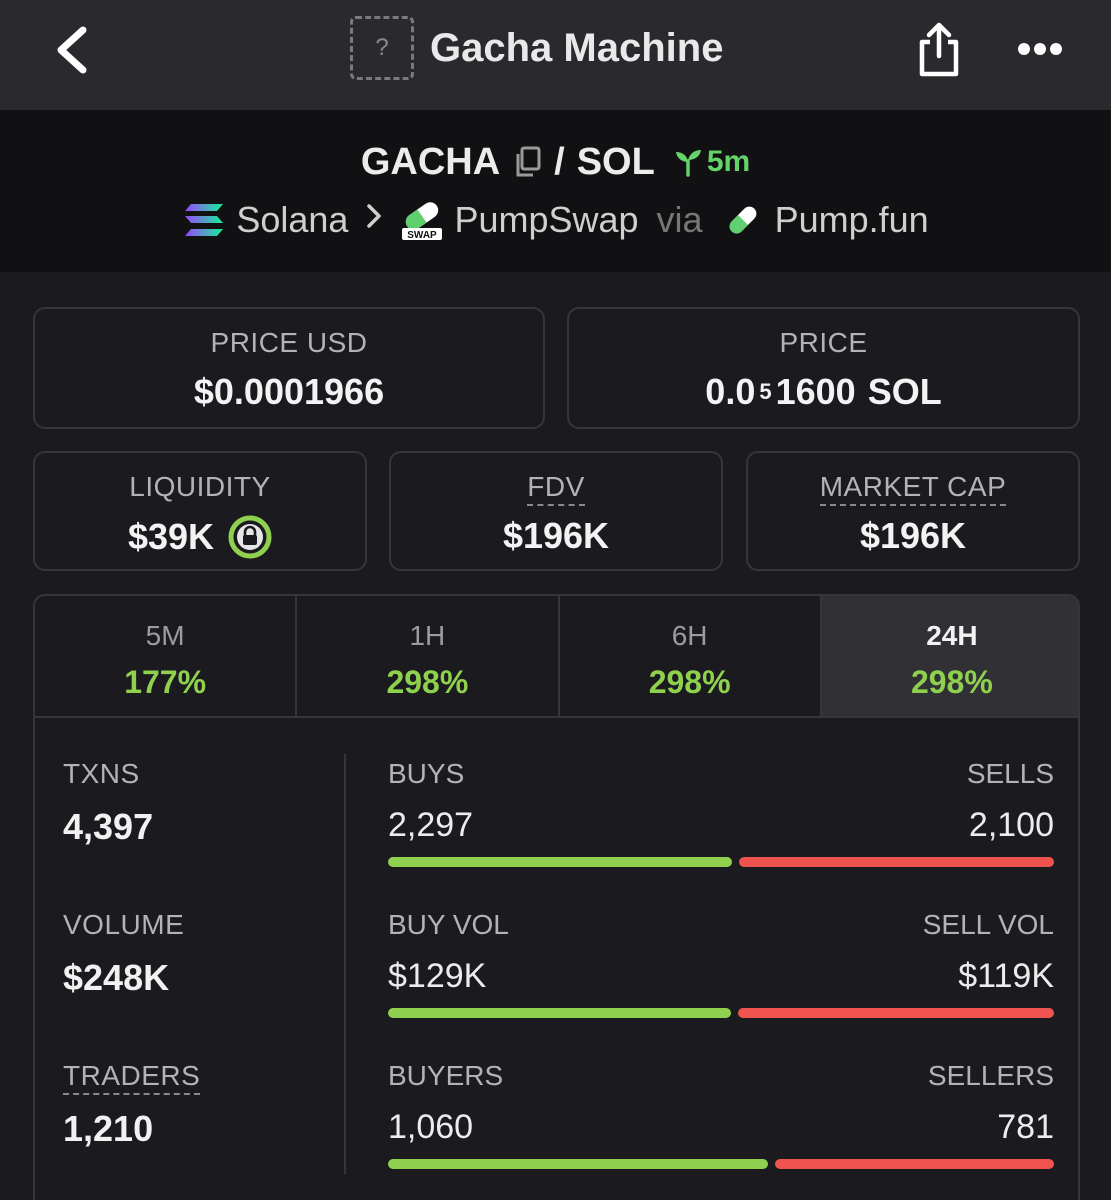 This screenshot has height=1200, width=1111. I want to click on pumpswap-badge-text: SWAP, so click(423, 235).